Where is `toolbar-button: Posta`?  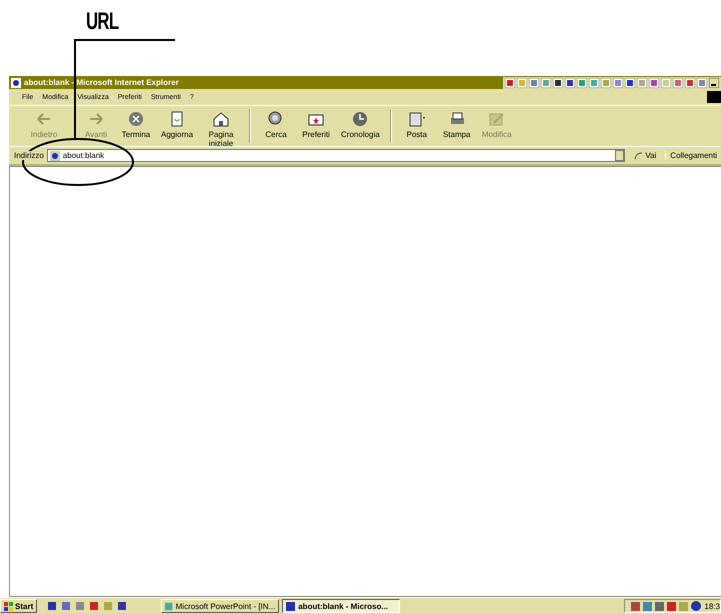
toolbar-button: Posta is located at coordinates (417, 125).